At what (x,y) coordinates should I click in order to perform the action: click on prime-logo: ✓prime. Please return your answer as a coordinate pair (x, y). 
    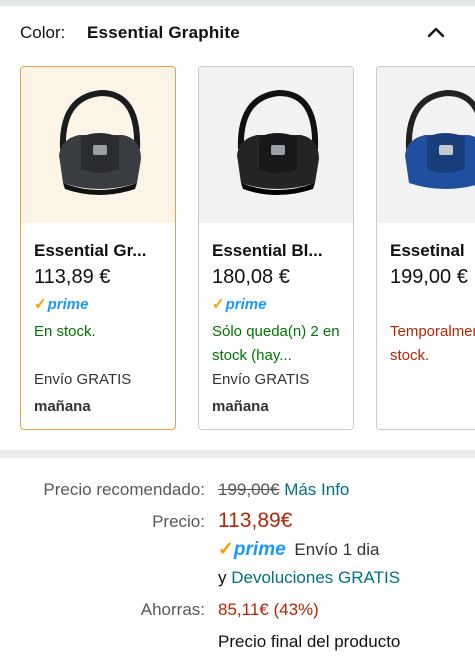
    Looking at the image, I should click on (252, 549).